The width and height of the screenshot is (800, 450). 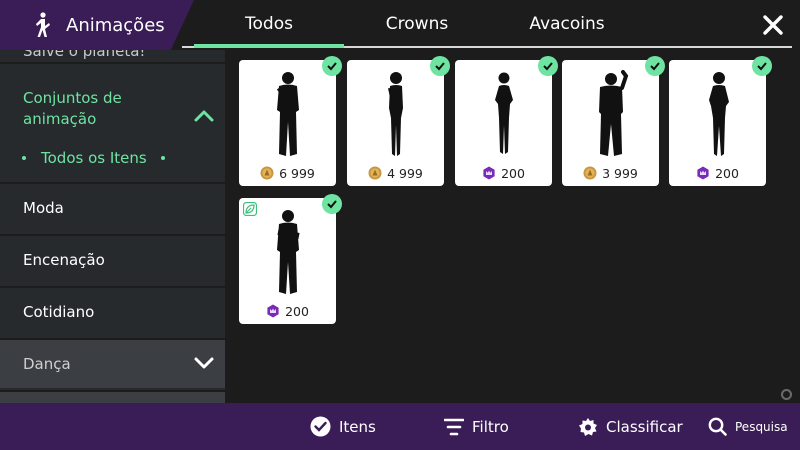 What do you see at coordinates (43, 24) in the screenshot?
I see `walking-person-icon` at bounding box center [43, 24].